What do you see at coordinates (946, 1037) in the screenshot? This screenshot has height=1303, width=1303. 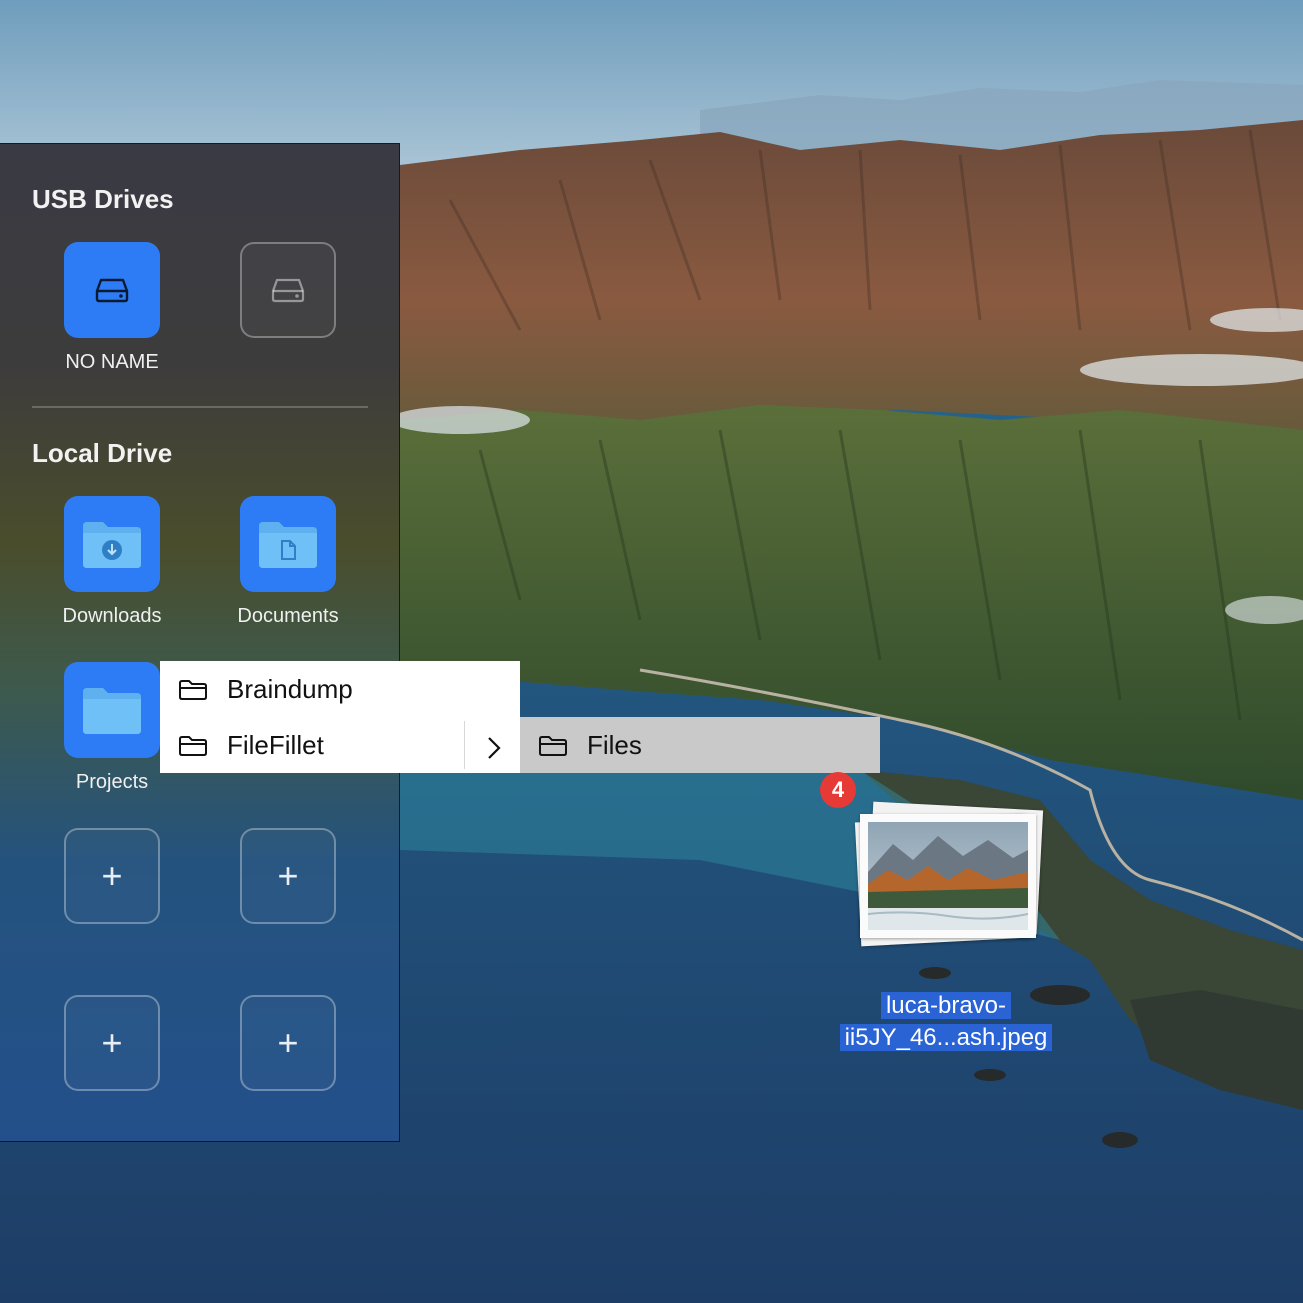 I see `file-name-line-2: ii5JY_46...ash.jpeg` at bounding box center [946, 1037].